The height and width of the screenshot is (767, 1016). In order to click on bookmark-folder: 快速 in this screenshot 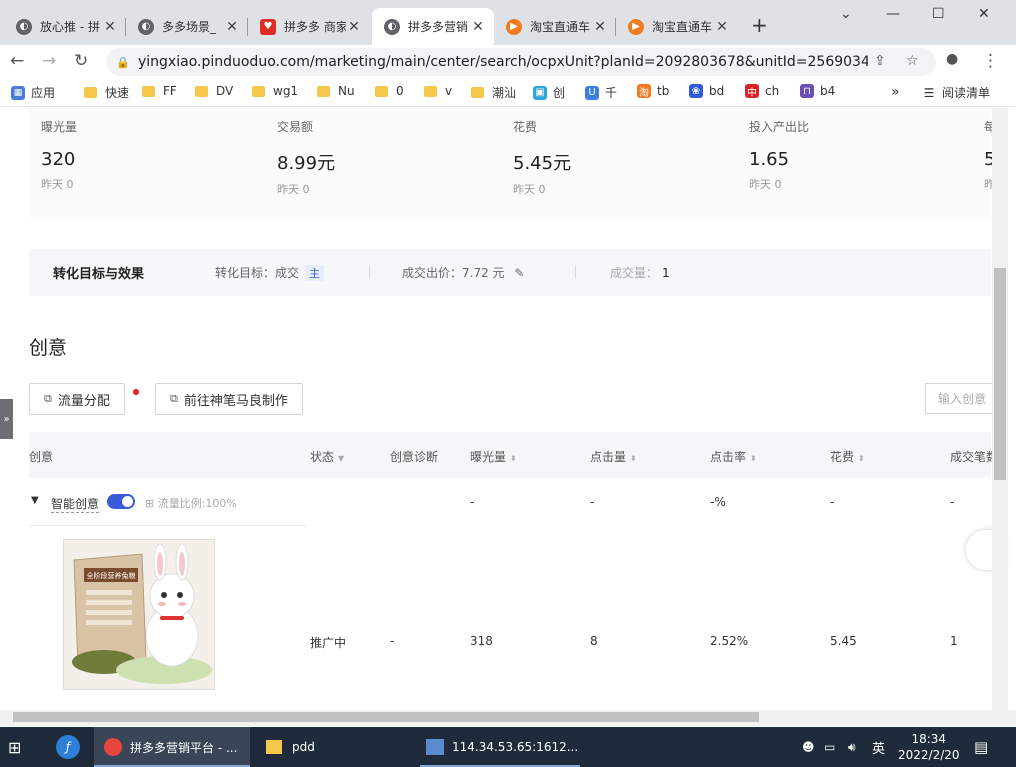, I will do `click(106, 92)`.